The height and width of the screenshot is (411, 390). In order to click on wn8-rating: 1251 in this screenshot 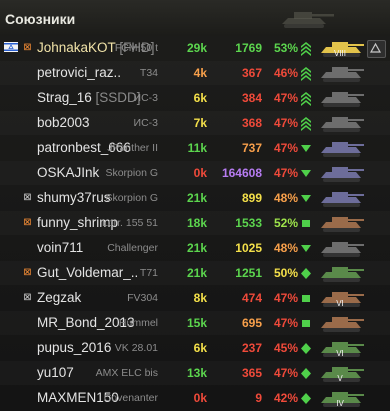, I will do `click(248, 273)`.